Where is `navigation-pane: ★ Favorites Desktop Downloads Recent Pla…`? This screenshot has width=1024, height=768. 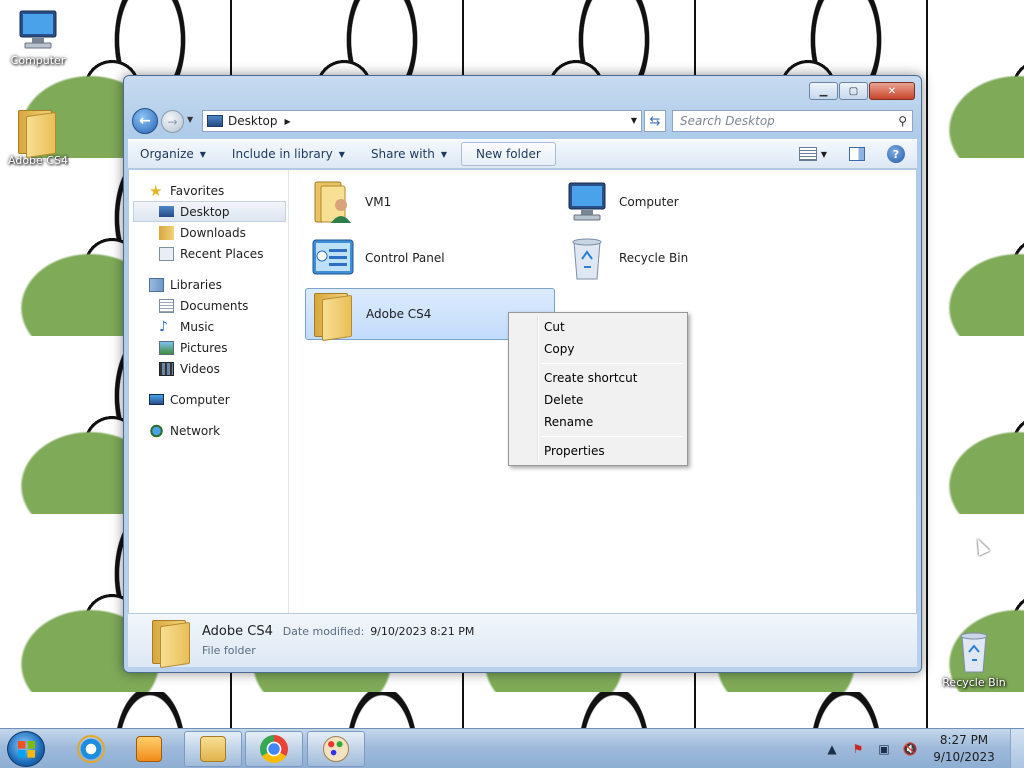
navigation-pane: ★ Favorites Desktop Downloads Recent Pla… is located at coordinates (209, 391).